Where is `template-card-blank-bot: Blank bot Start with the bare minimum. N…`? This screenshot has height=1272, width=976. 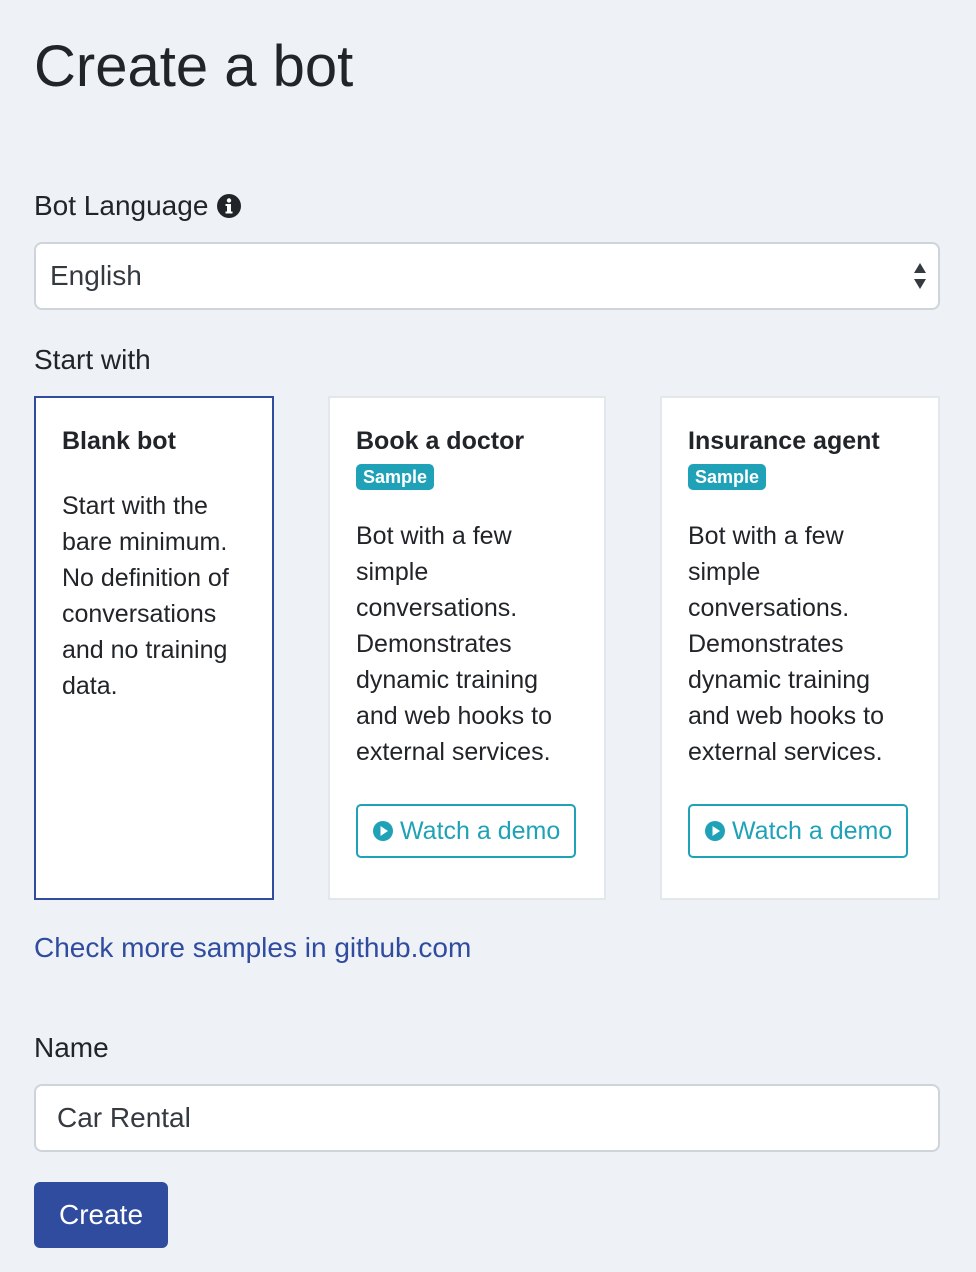
template-card-blank-bot: Blank bot Start with the bare minimum. N… is located at coordinates (154, 648).